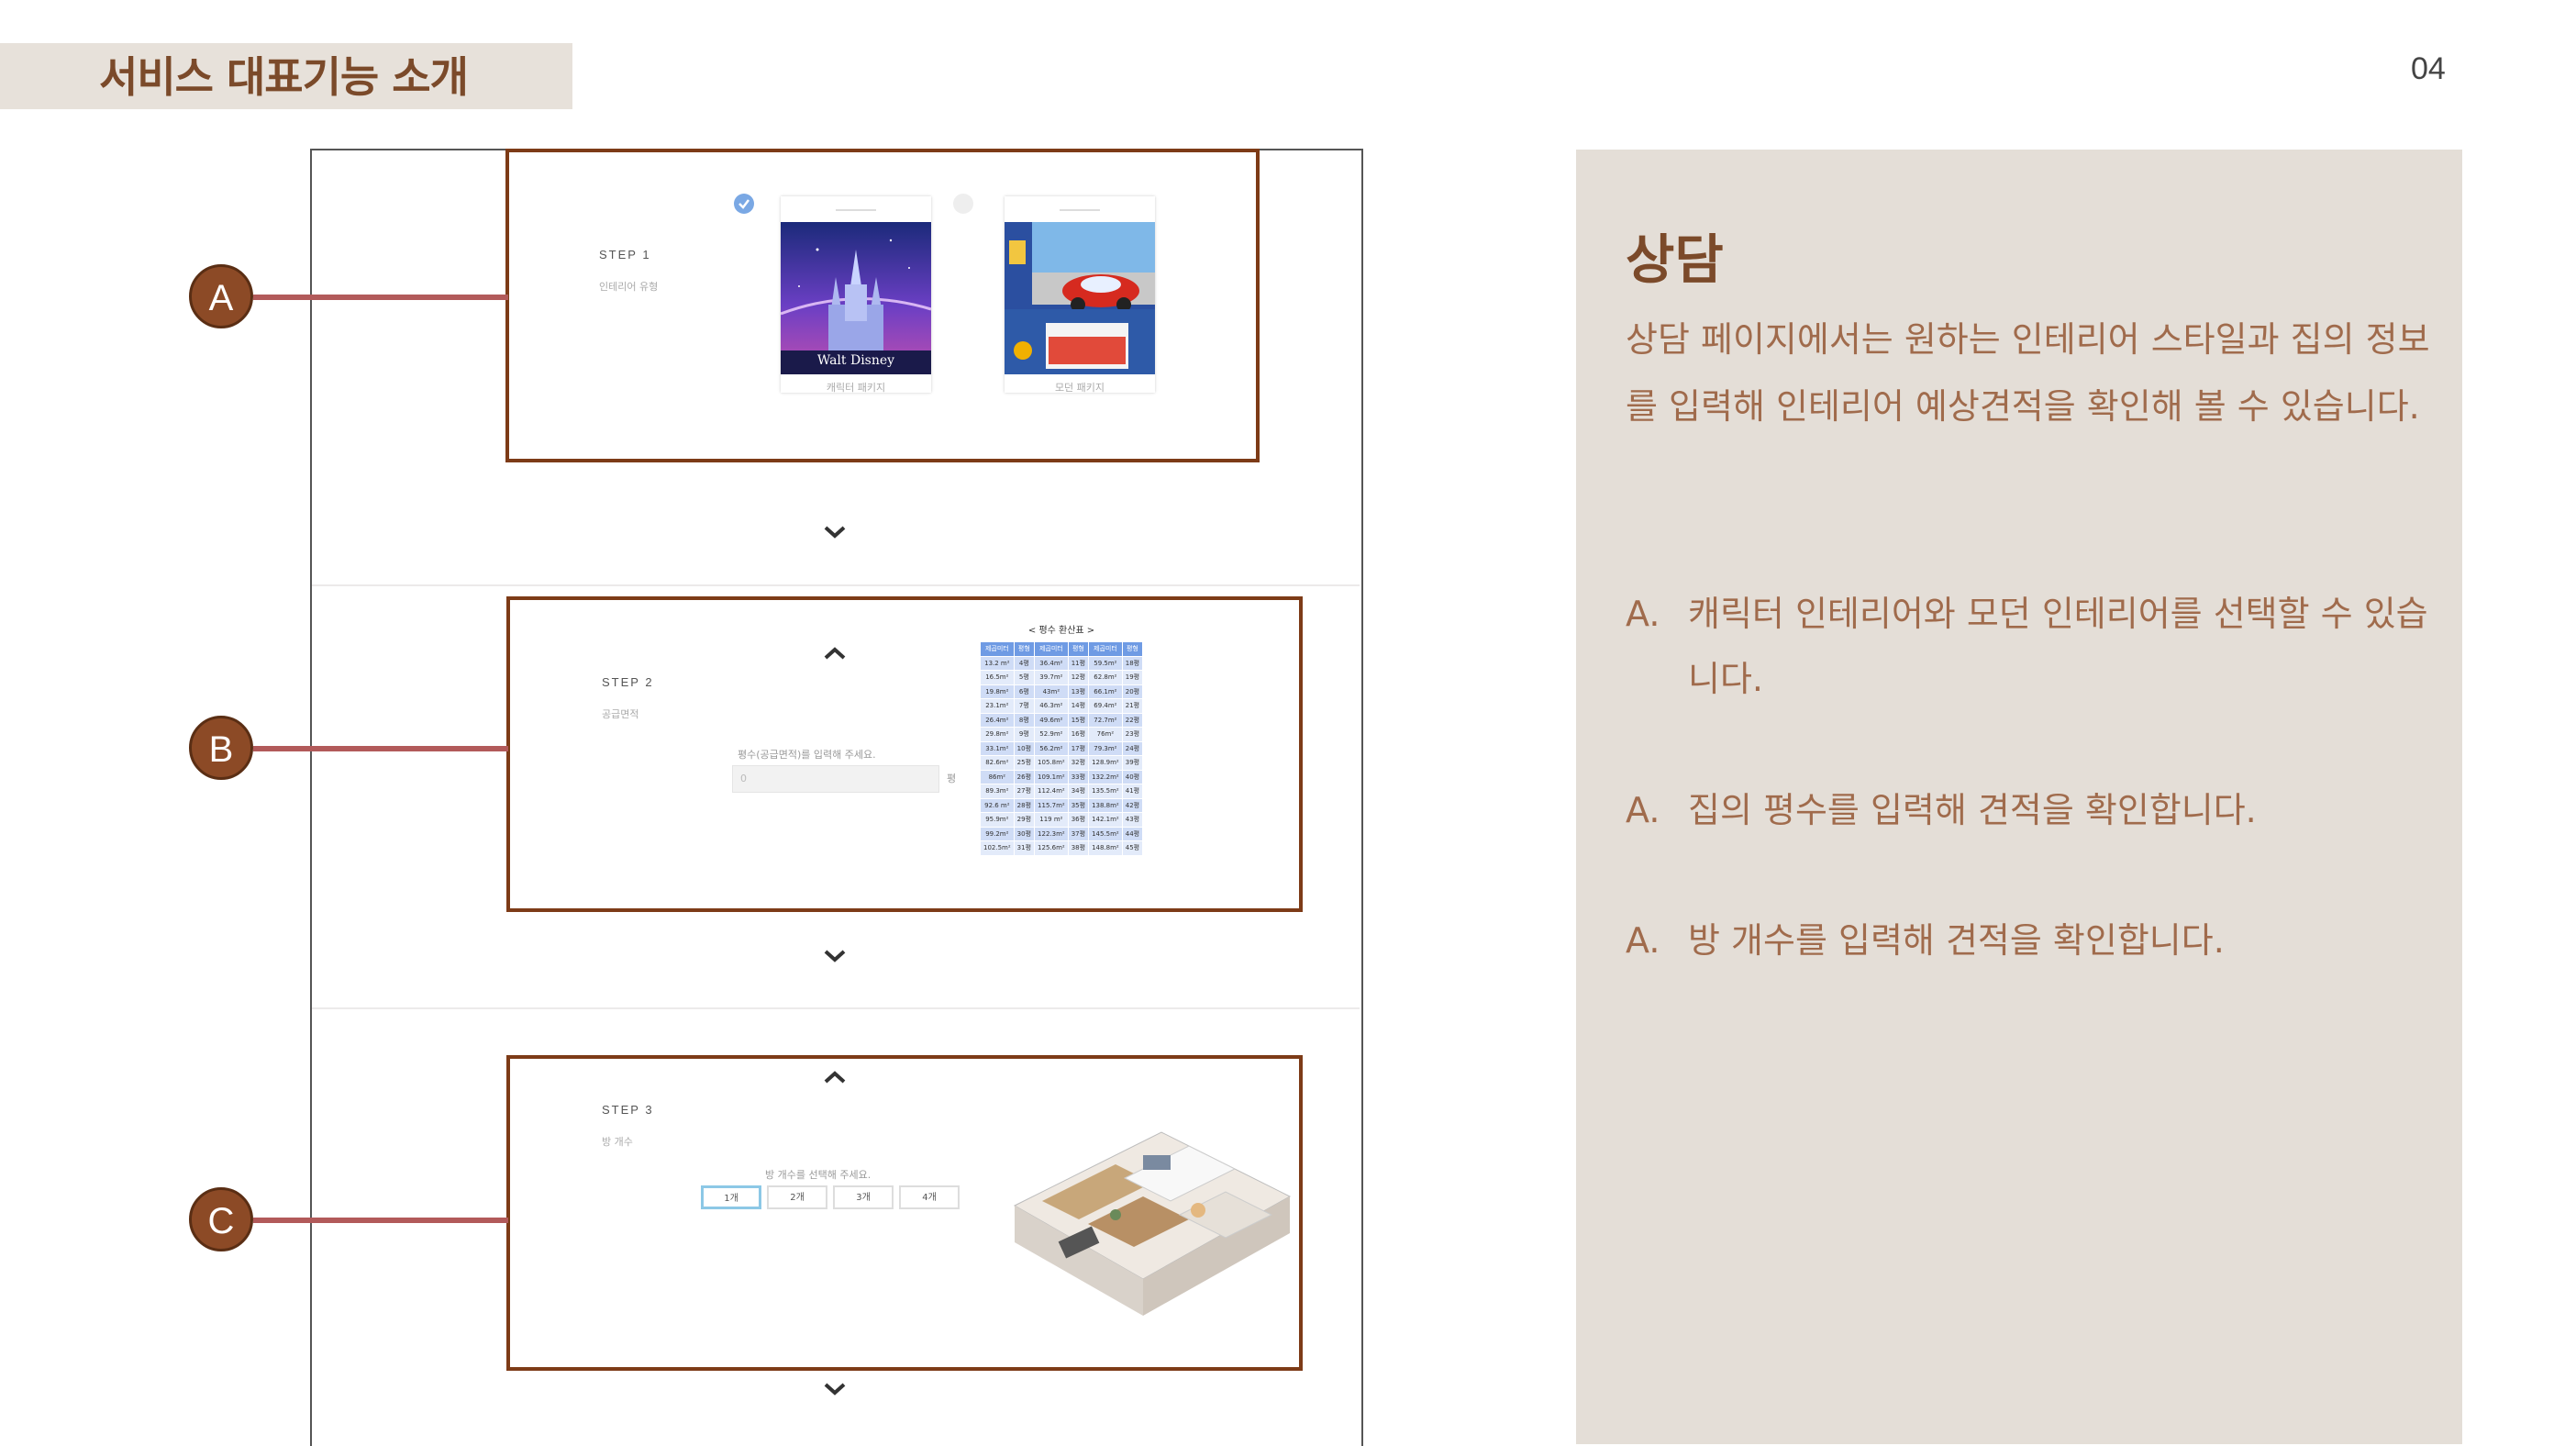 The height and width of the screenshot is (1446, 2576). Describe the element at coordinates (1132, 805) in the screenshot. I see `table-cell: 42평` at that location.